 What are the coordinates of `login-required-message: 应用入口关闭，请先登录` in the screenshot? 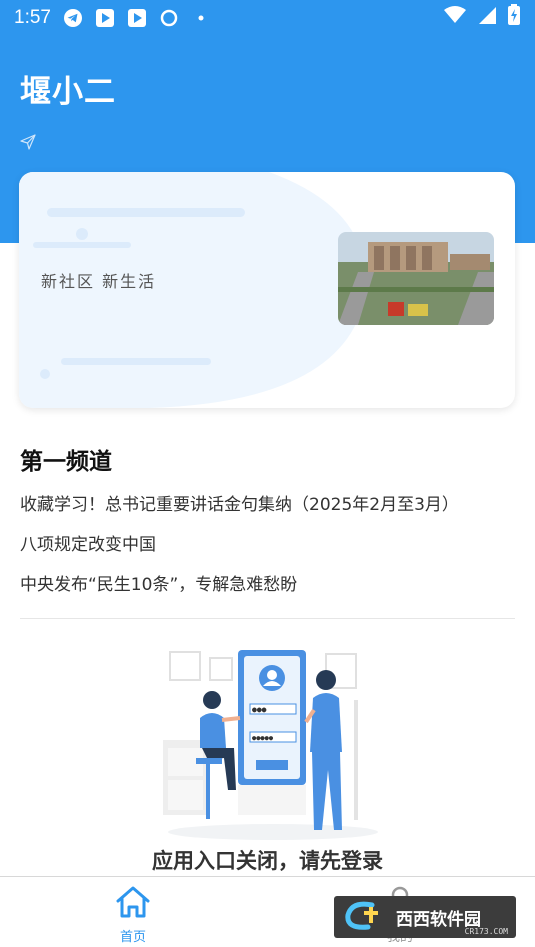 It's located at (267, 861).